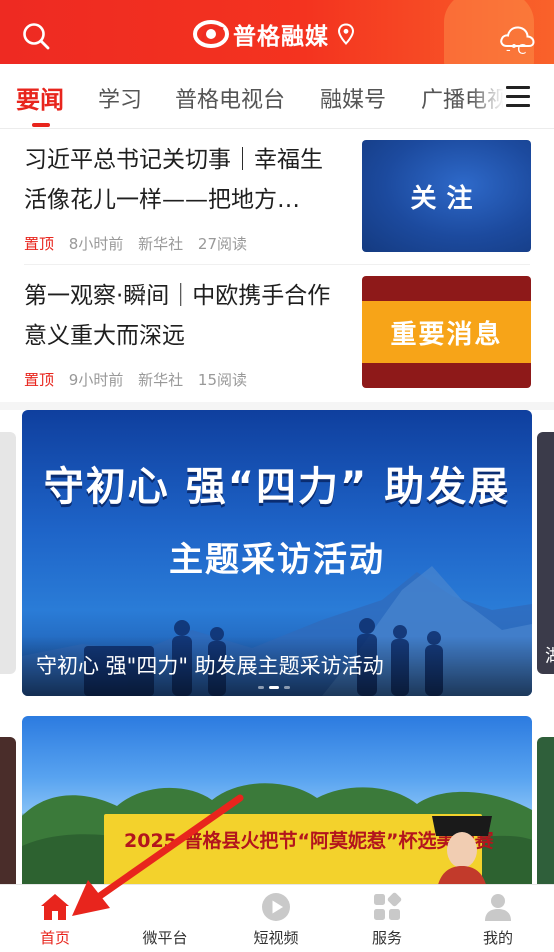  Describe the element at coordinates (210, 666) in the screenshot. I see `banner-caption: 守初心 强"四力" 助发展主题采访活动` at that location.